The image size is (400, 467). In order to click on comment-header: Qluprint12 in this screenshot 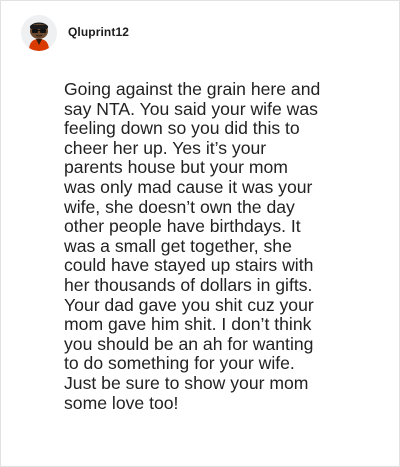, I will do `click(75, 33)`.